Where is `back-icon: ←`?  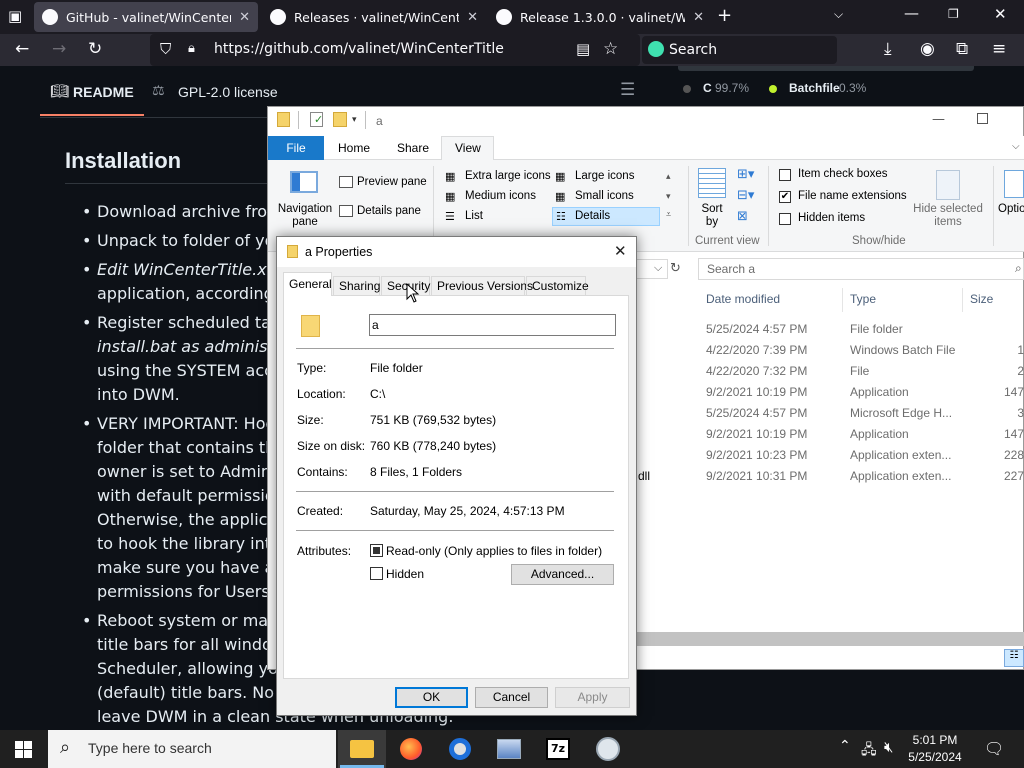
back-icon: ← is located at coordinates (22, 49).